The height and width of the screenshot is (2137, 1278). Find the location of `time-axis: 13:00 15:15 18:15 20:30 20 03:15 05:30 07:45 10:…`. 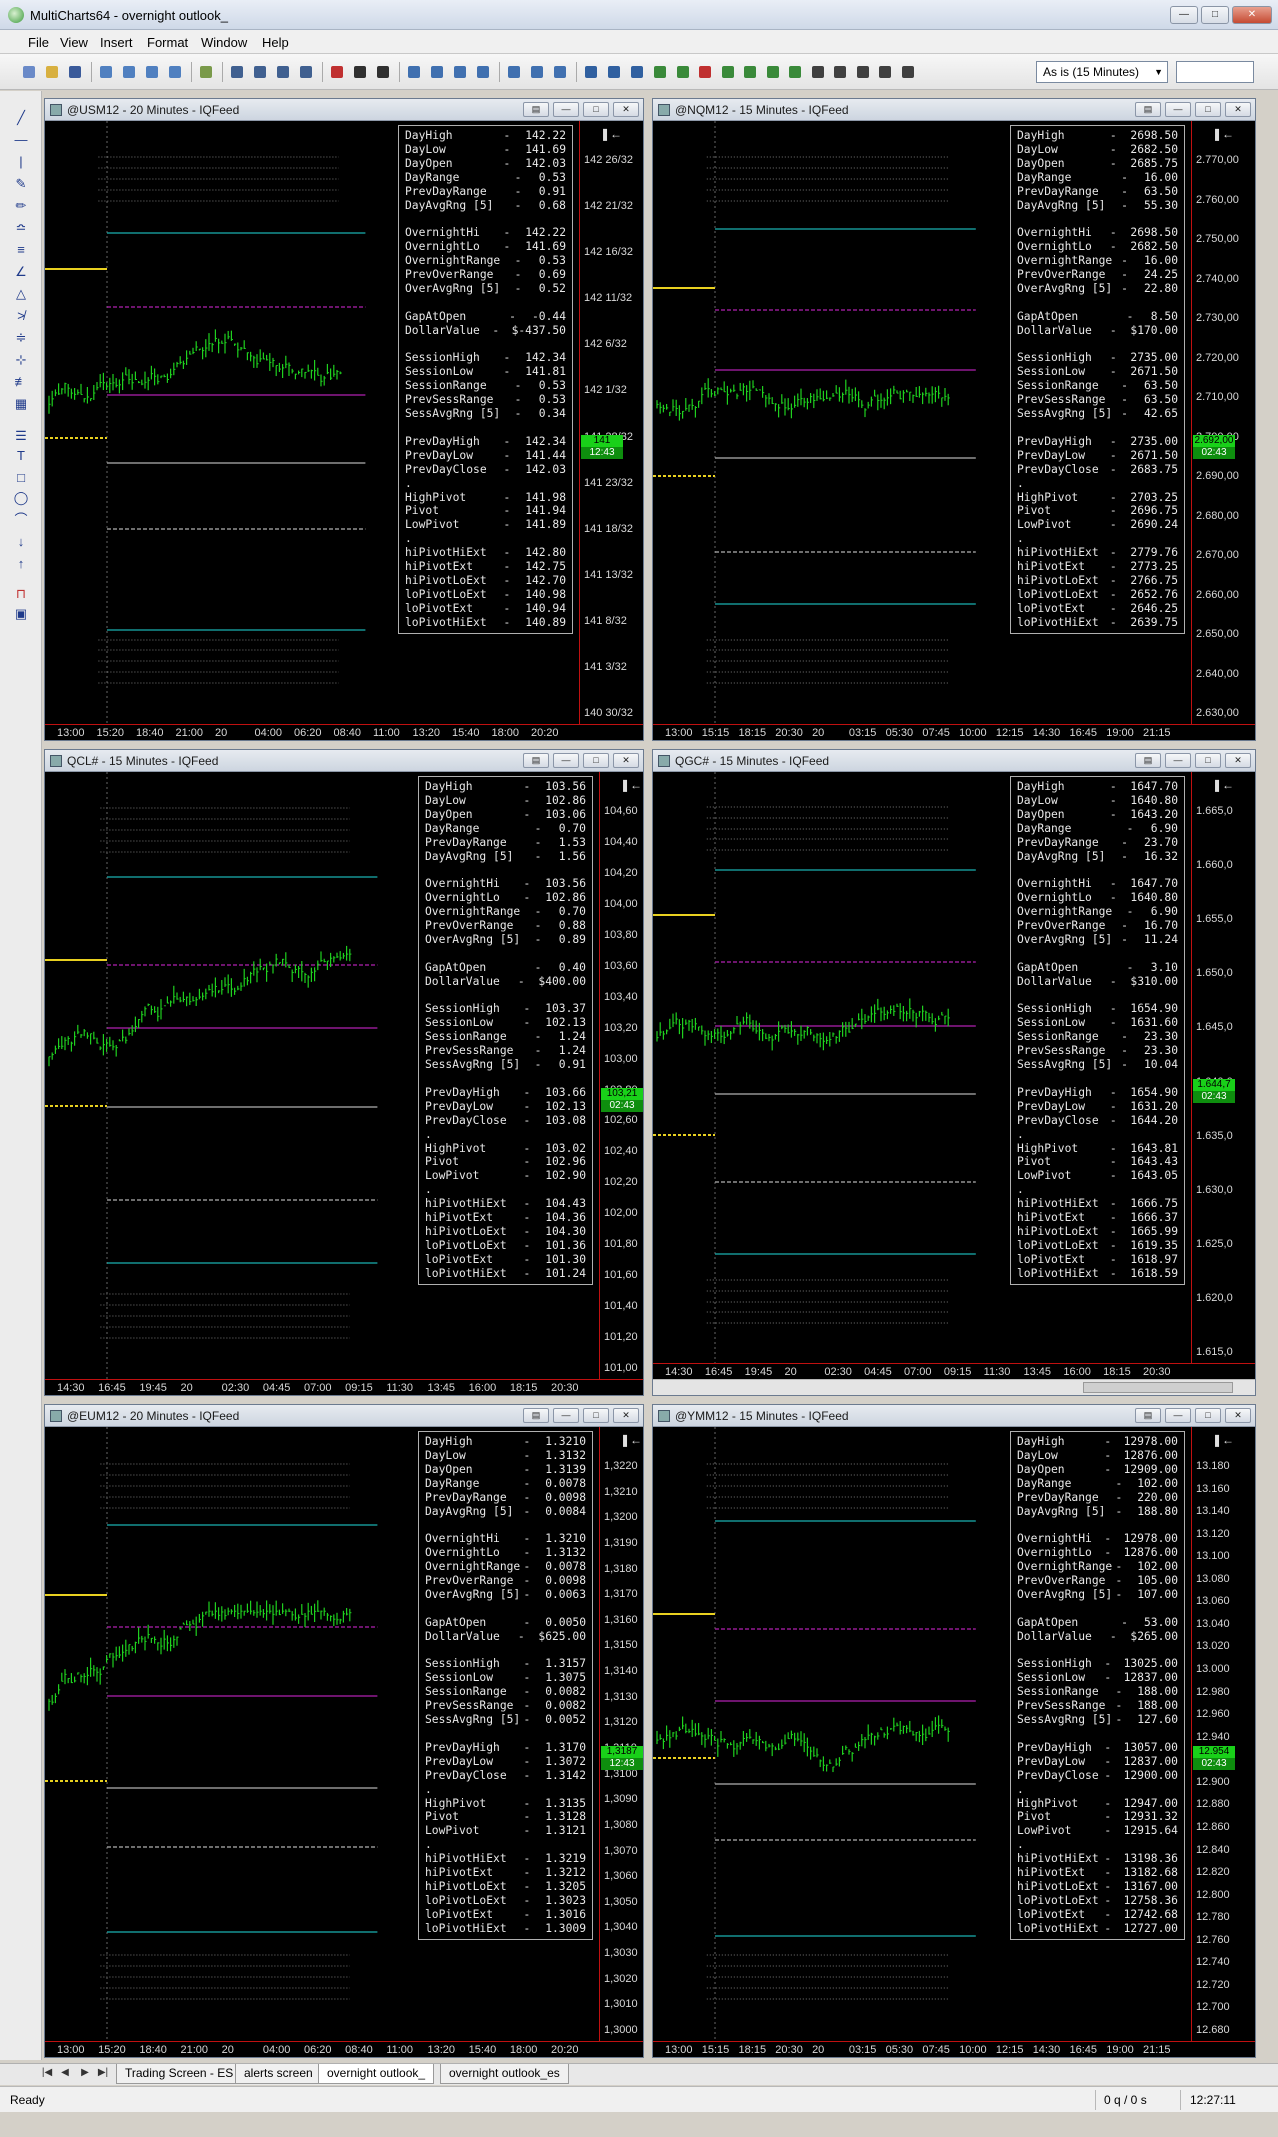

time-axis: 13:00 15:15 18:15 20:30 20 03:15 05:30 07:45 10:… is located at coordinates (954, 2049).